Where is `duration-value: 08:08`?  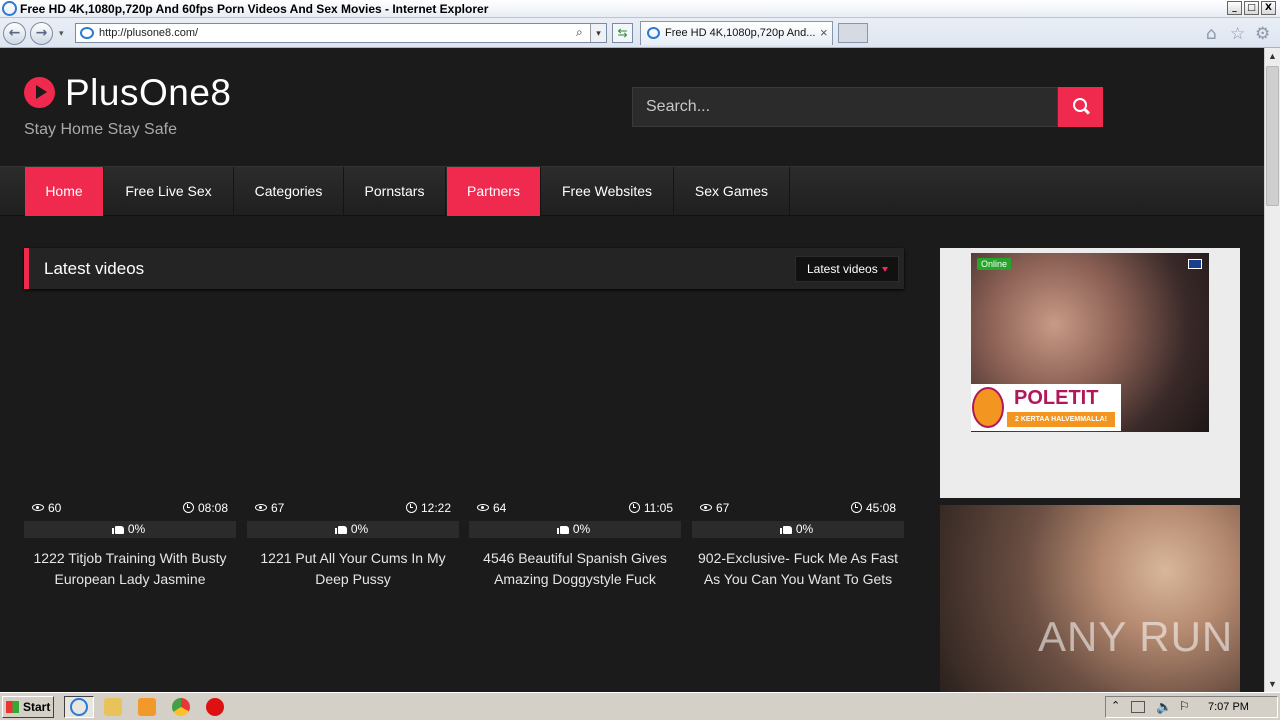 duration-value: 08:08 is located at coordinates (212, 508).